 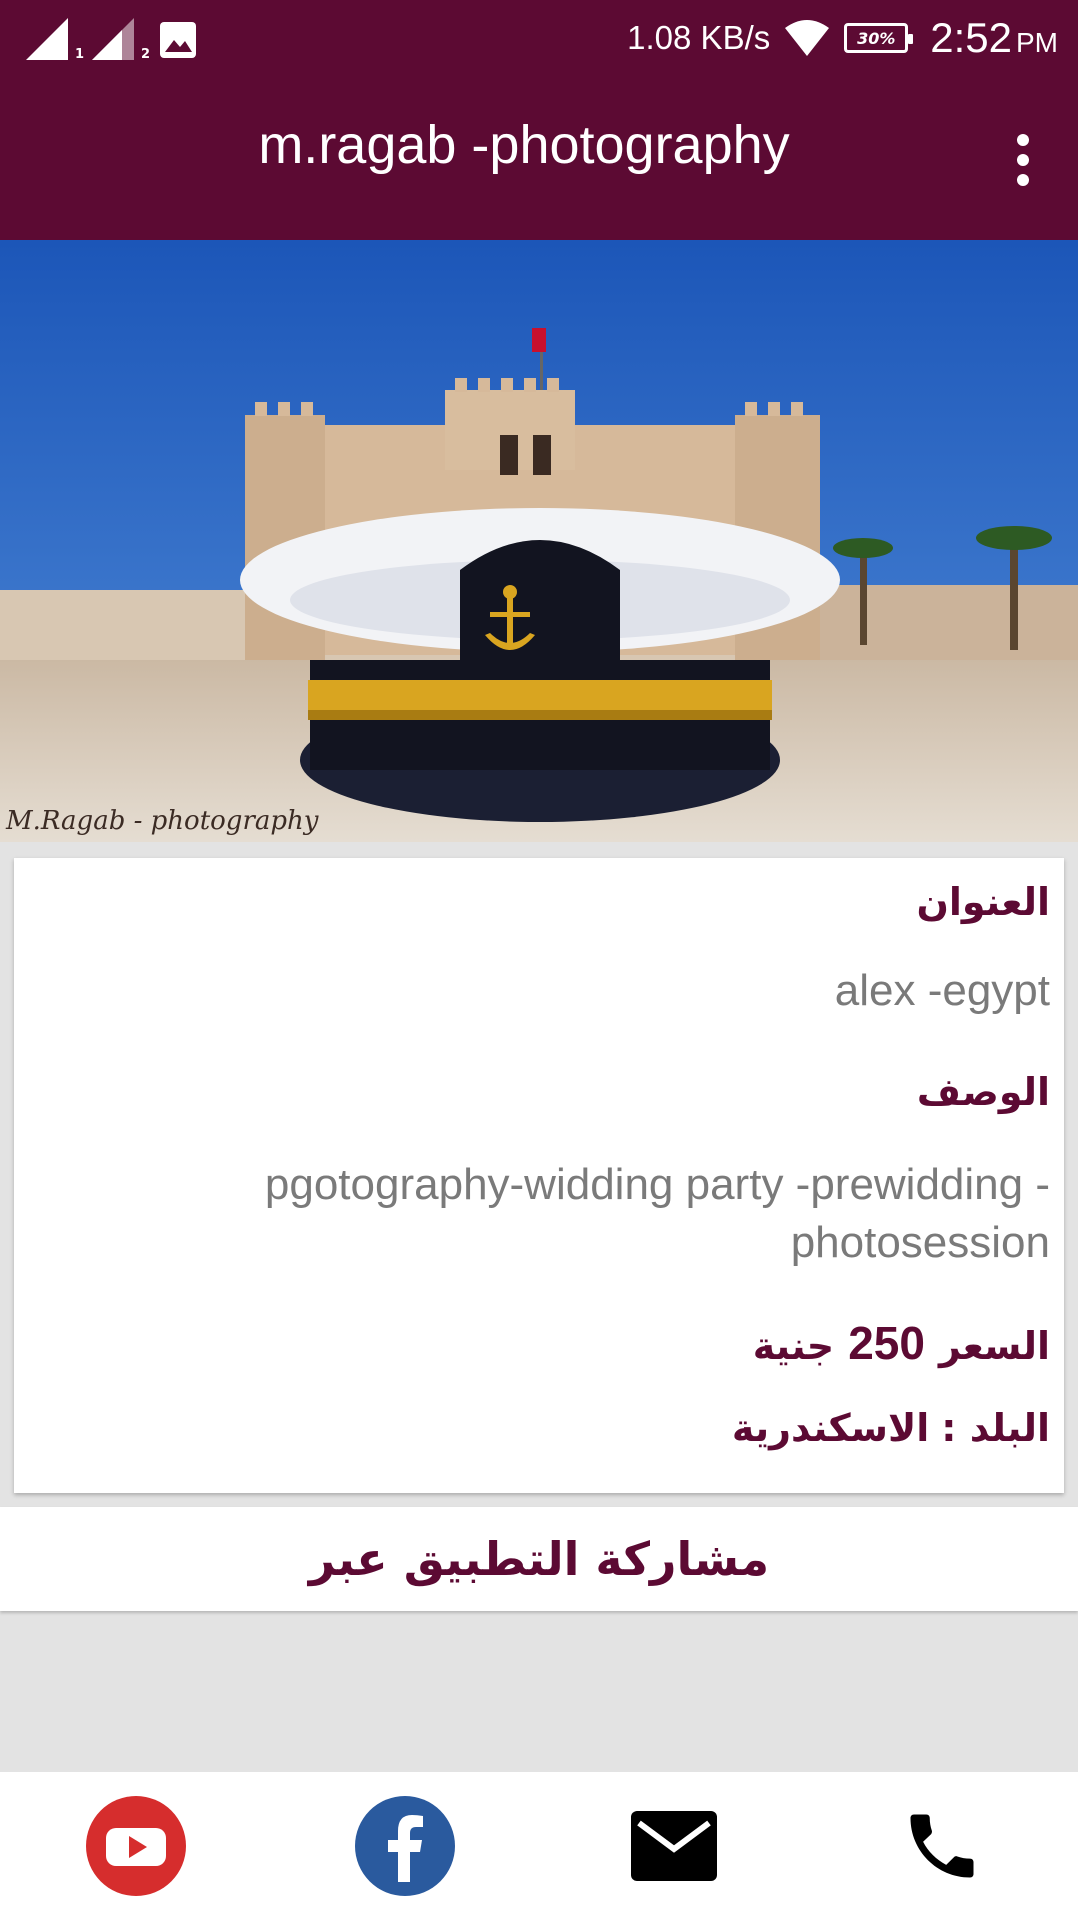 What do you see at coordinates (830, 1428) in the screenshot?
I see `country-value: الاسكندرية` at bounding box center [830, 1428].